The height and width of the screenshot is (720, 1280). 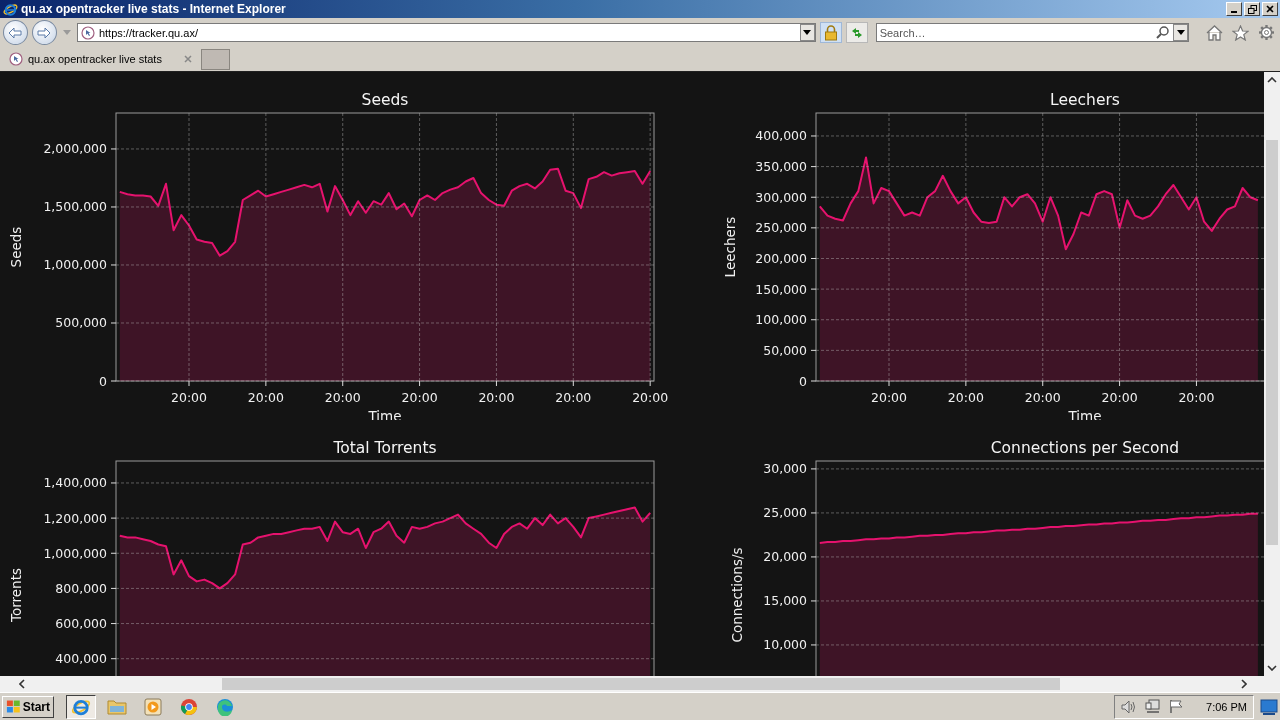 What do you see at coordinates (1129, 706) in the screenshot?
I see `speaker-icon` at bounding box center [1129, 706].